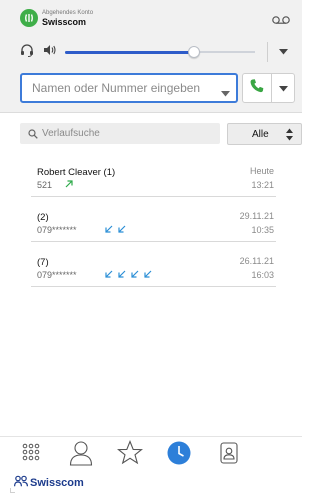  I want to click on headset-icon, so click(27, 52).